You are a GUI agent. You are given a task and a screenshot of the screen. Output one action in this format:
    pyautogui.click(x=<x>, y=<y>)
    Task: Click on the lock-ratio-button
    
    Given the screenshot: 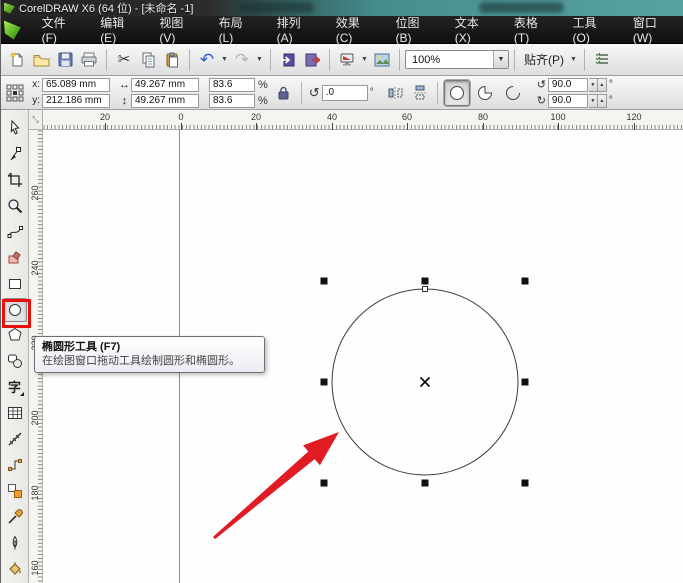 What is the action you would take?
    pyautogui.click(x=284, y=93)
    